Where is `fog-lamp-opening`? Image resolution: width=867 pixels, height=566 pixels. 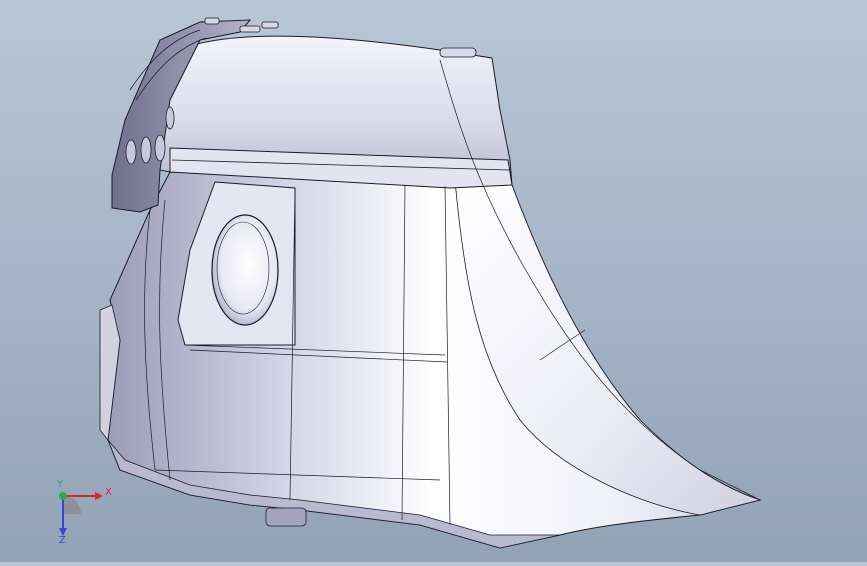
fog-lamp-opening is located at coordinates (245, 270).